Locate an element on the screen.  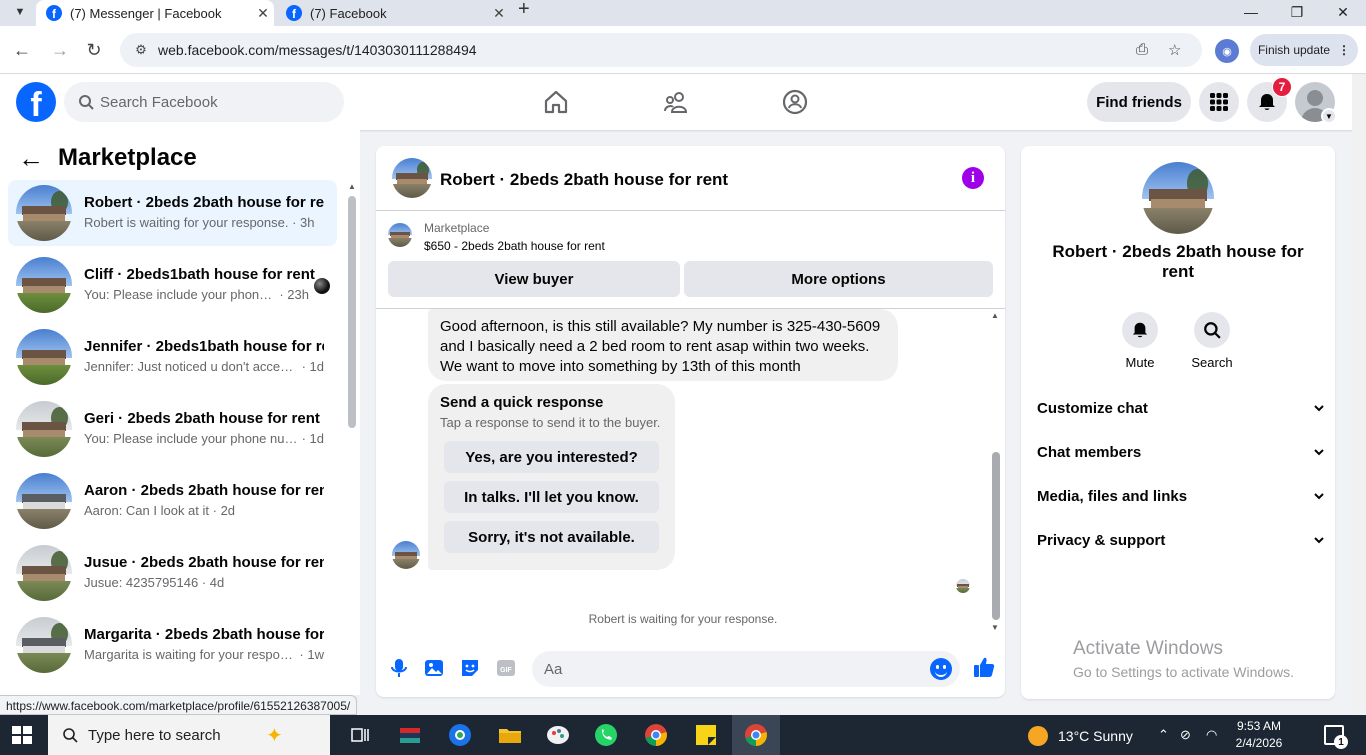
scroll-down-icon: ▼ is located at coordinates (995, 627).